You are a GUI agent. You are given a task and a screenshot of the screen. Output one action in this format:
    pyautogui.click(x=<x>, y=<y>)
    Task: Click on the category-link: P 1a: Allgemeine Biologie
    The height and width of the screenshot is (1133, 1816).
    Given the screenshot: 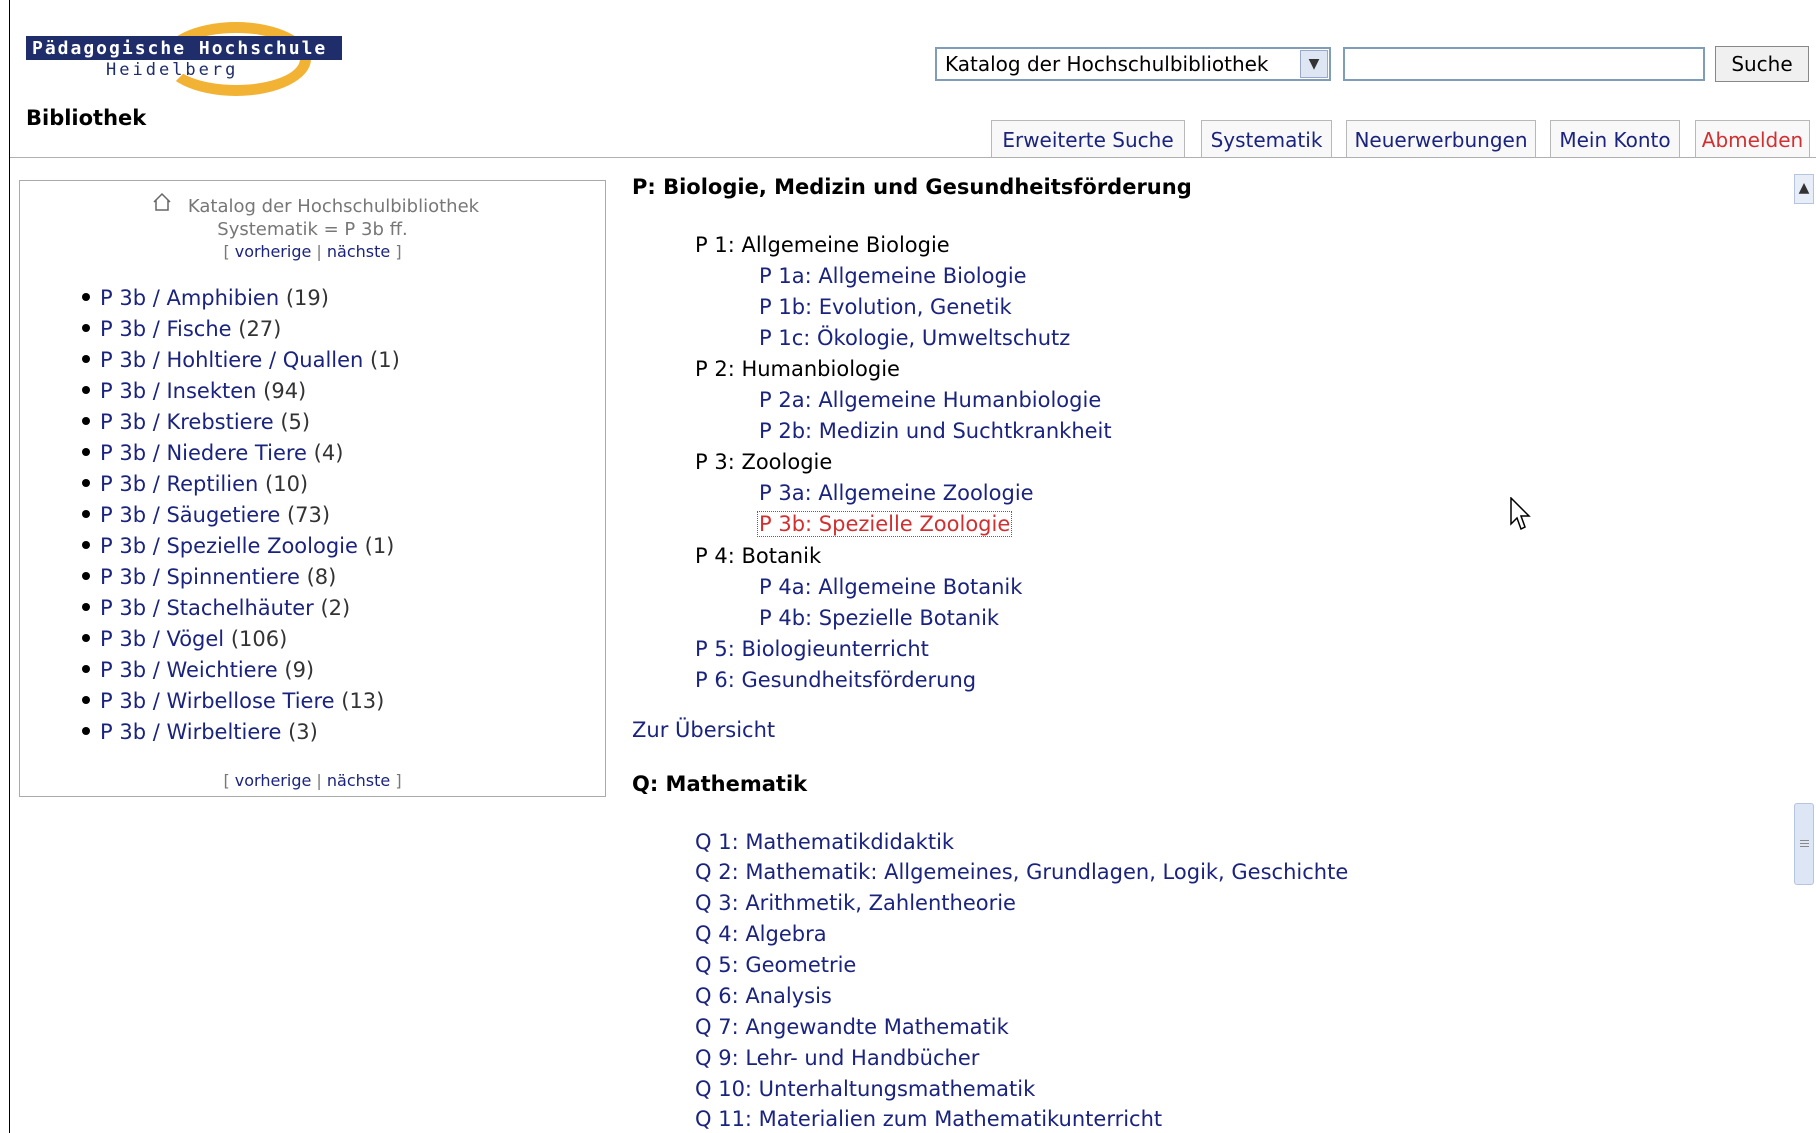 What is the action you would take?
    pyautogui.click(x=893, y=276)
    